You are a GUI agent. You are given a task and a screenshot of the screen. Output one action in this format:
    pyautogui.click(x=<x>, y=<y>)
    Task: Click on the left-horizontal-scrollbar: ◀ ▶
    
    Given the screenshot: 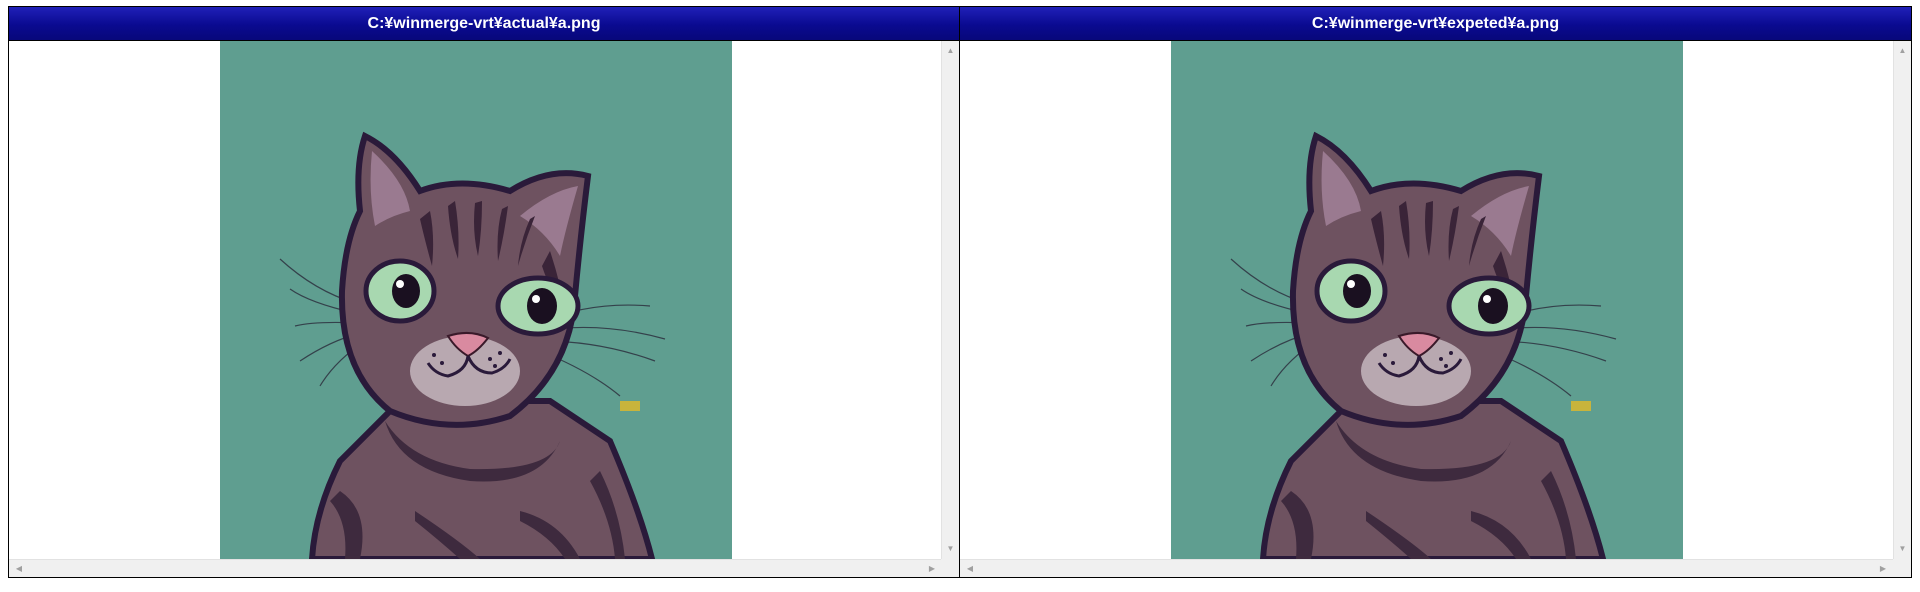 What is the action you would take?
    pyautogui.click(x=475, y=568)
    